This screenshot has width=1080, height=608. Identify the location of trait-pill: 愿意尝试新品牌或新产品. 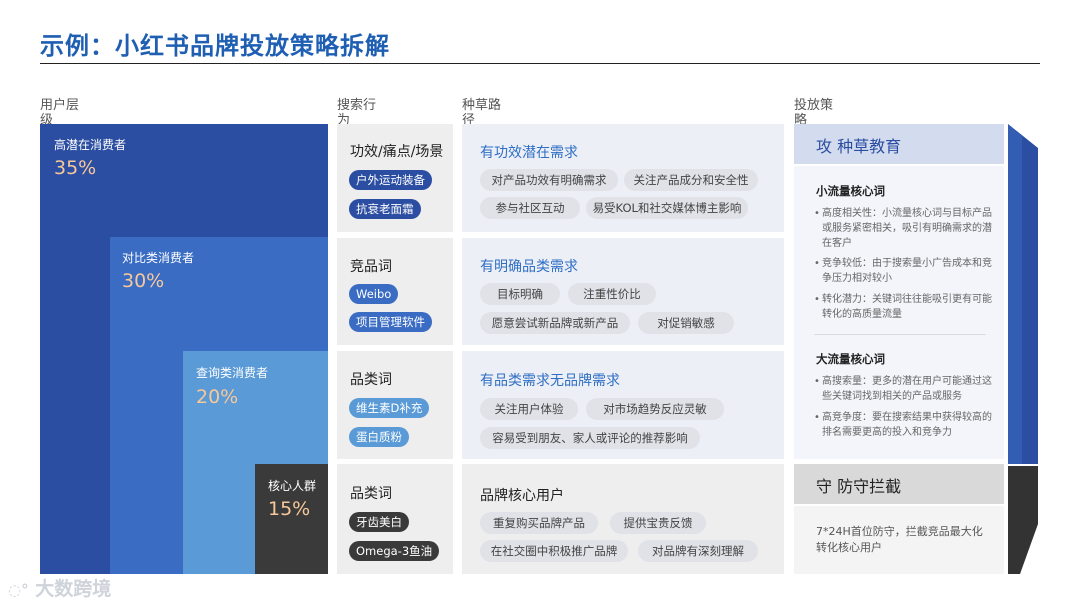
(555, 323).